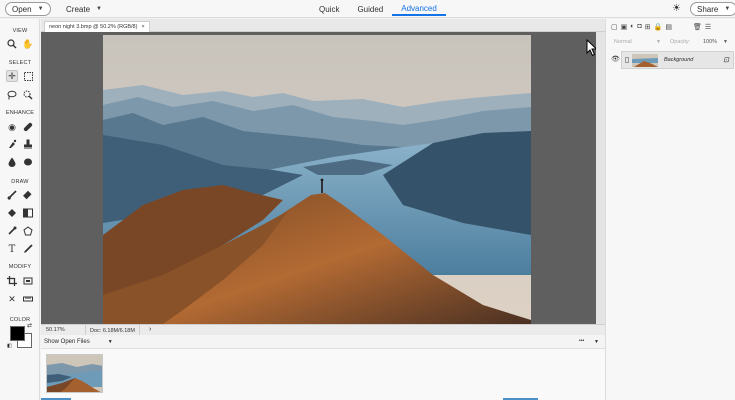  What do you see at coordinates (600, 183) in the screenshot?
I see `vertical-scrollbar` at bounding box center [600, 183].